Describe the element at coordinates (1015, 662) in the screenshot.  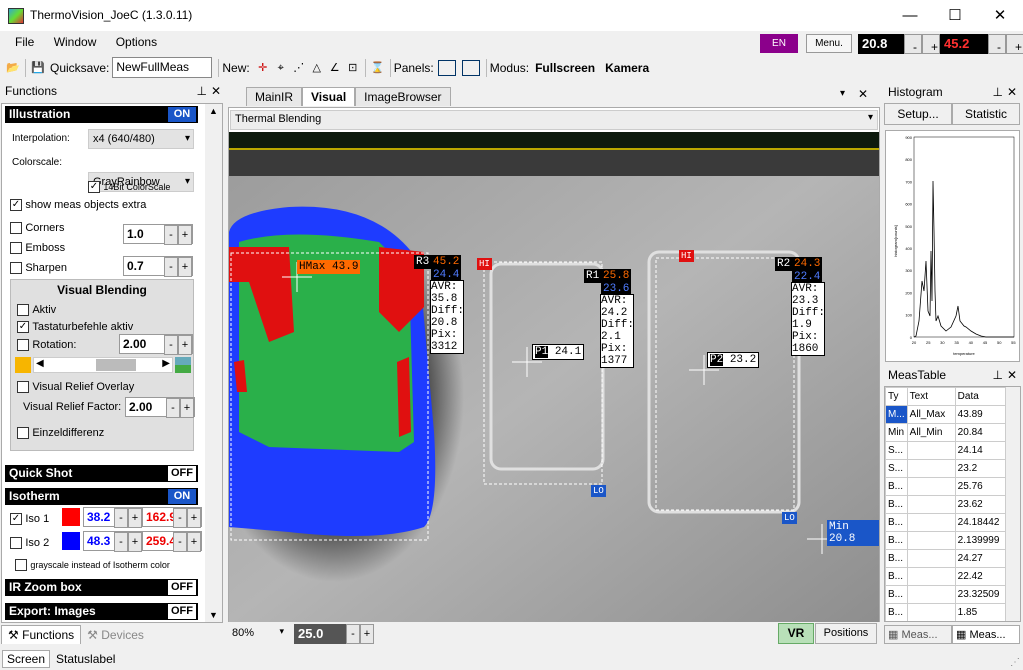
I see `resize-grip-icon: ⋰` at that location.